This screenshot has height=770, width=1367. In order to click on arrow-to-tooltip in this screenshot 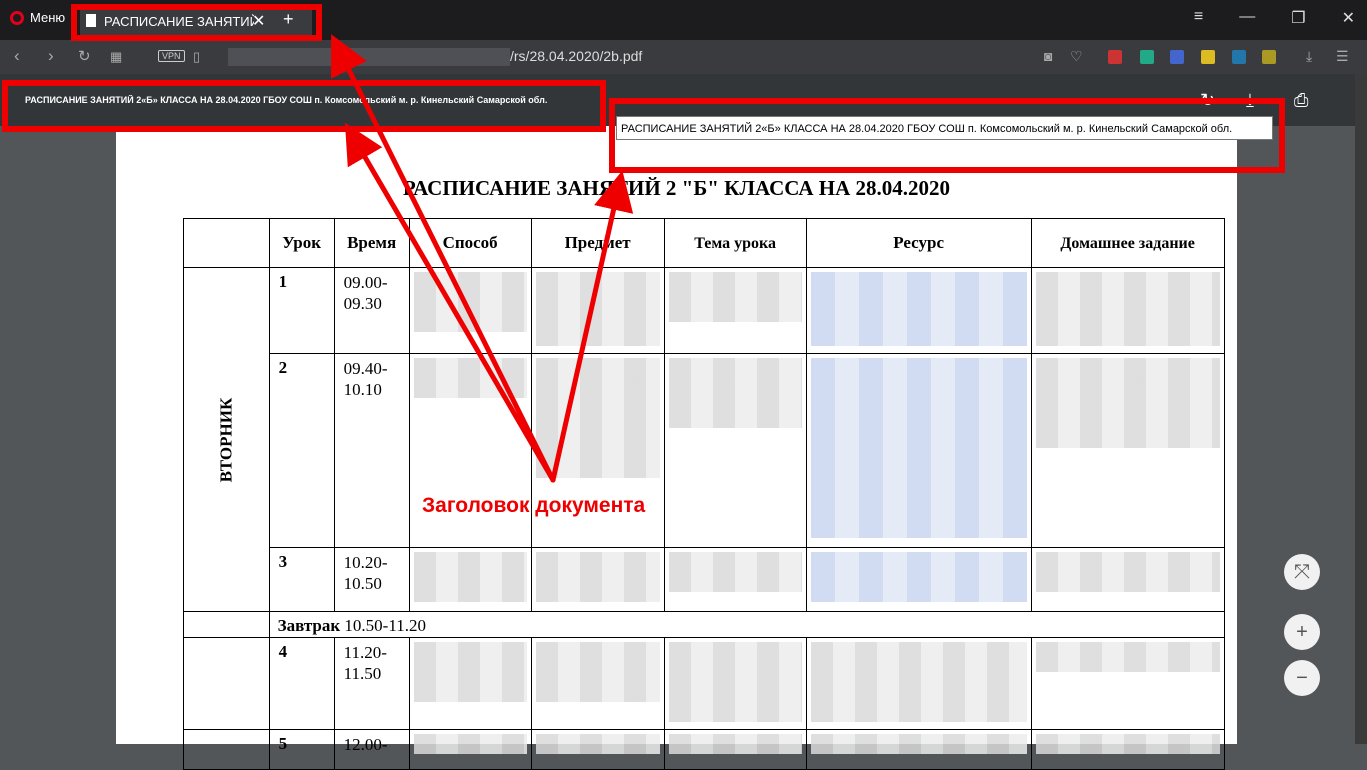, I will do `click(592, 326)`.